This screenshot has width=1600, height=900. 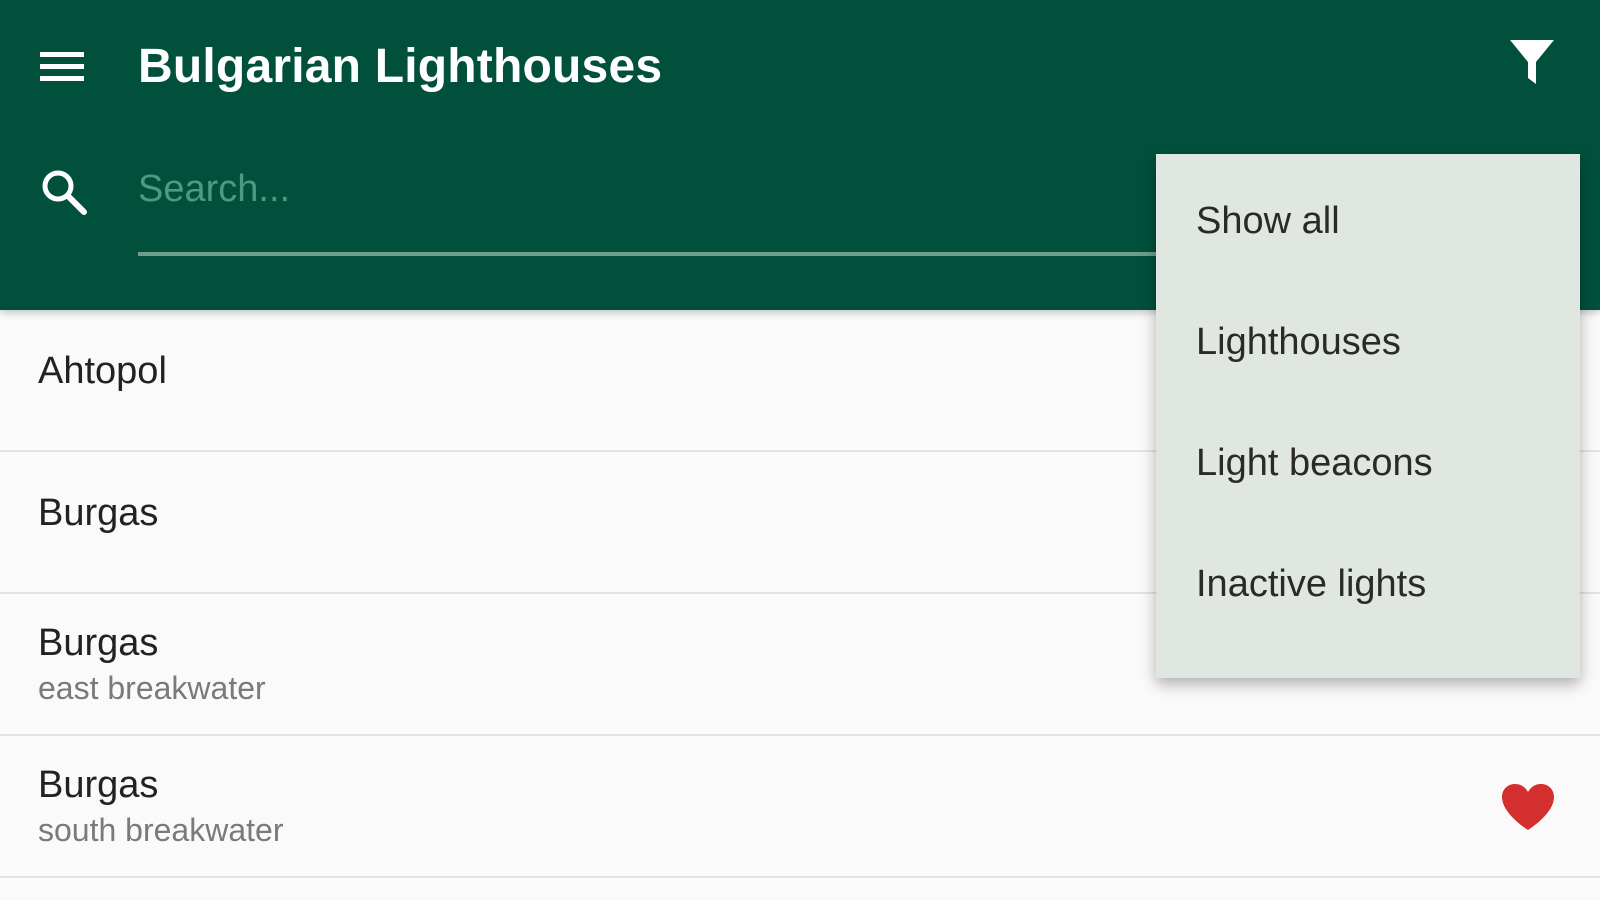 What do you see at coordinates (62, 66) in the screenshot?
I see `menu-icon` at bounding box center [62, 66].